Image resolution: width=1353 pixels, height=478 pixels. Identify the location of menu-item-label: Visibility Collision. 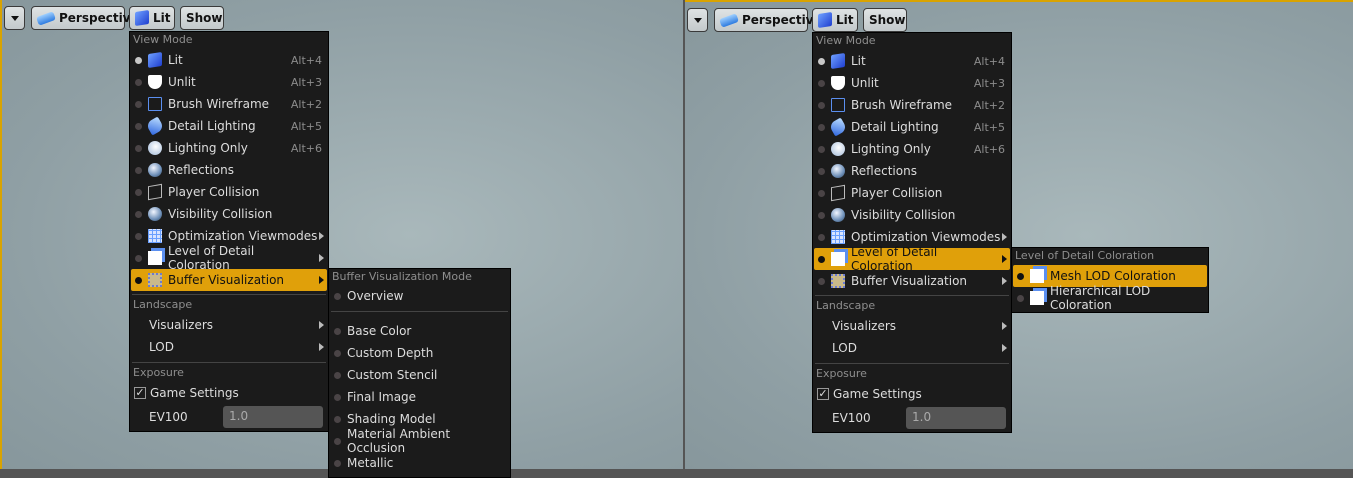
(220, 214).